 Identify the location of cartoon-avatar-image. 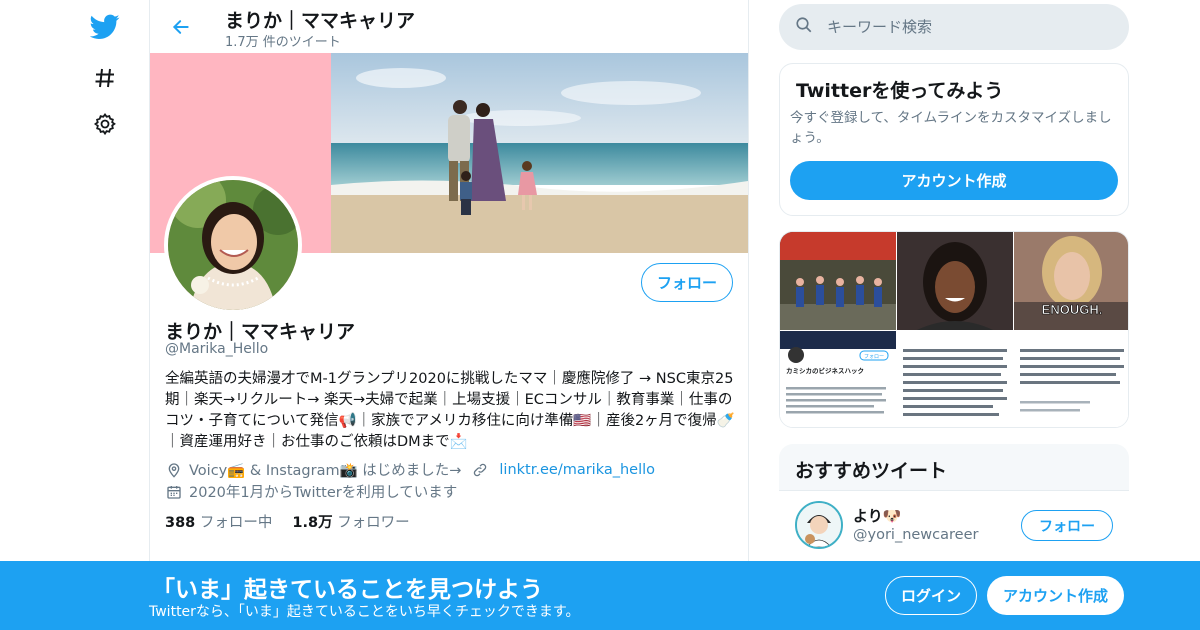
(819, 525).